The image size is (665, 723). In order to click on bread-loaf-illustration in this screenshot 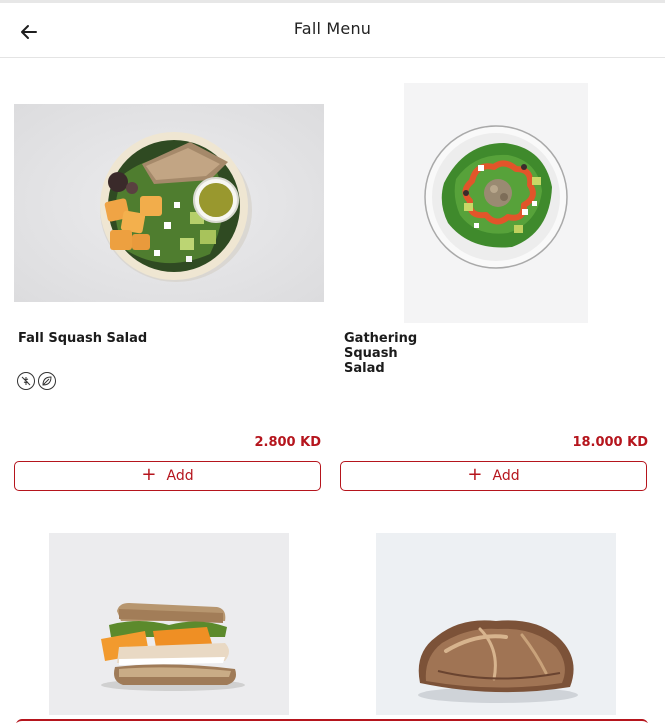, I will do `click(496, 624)`.